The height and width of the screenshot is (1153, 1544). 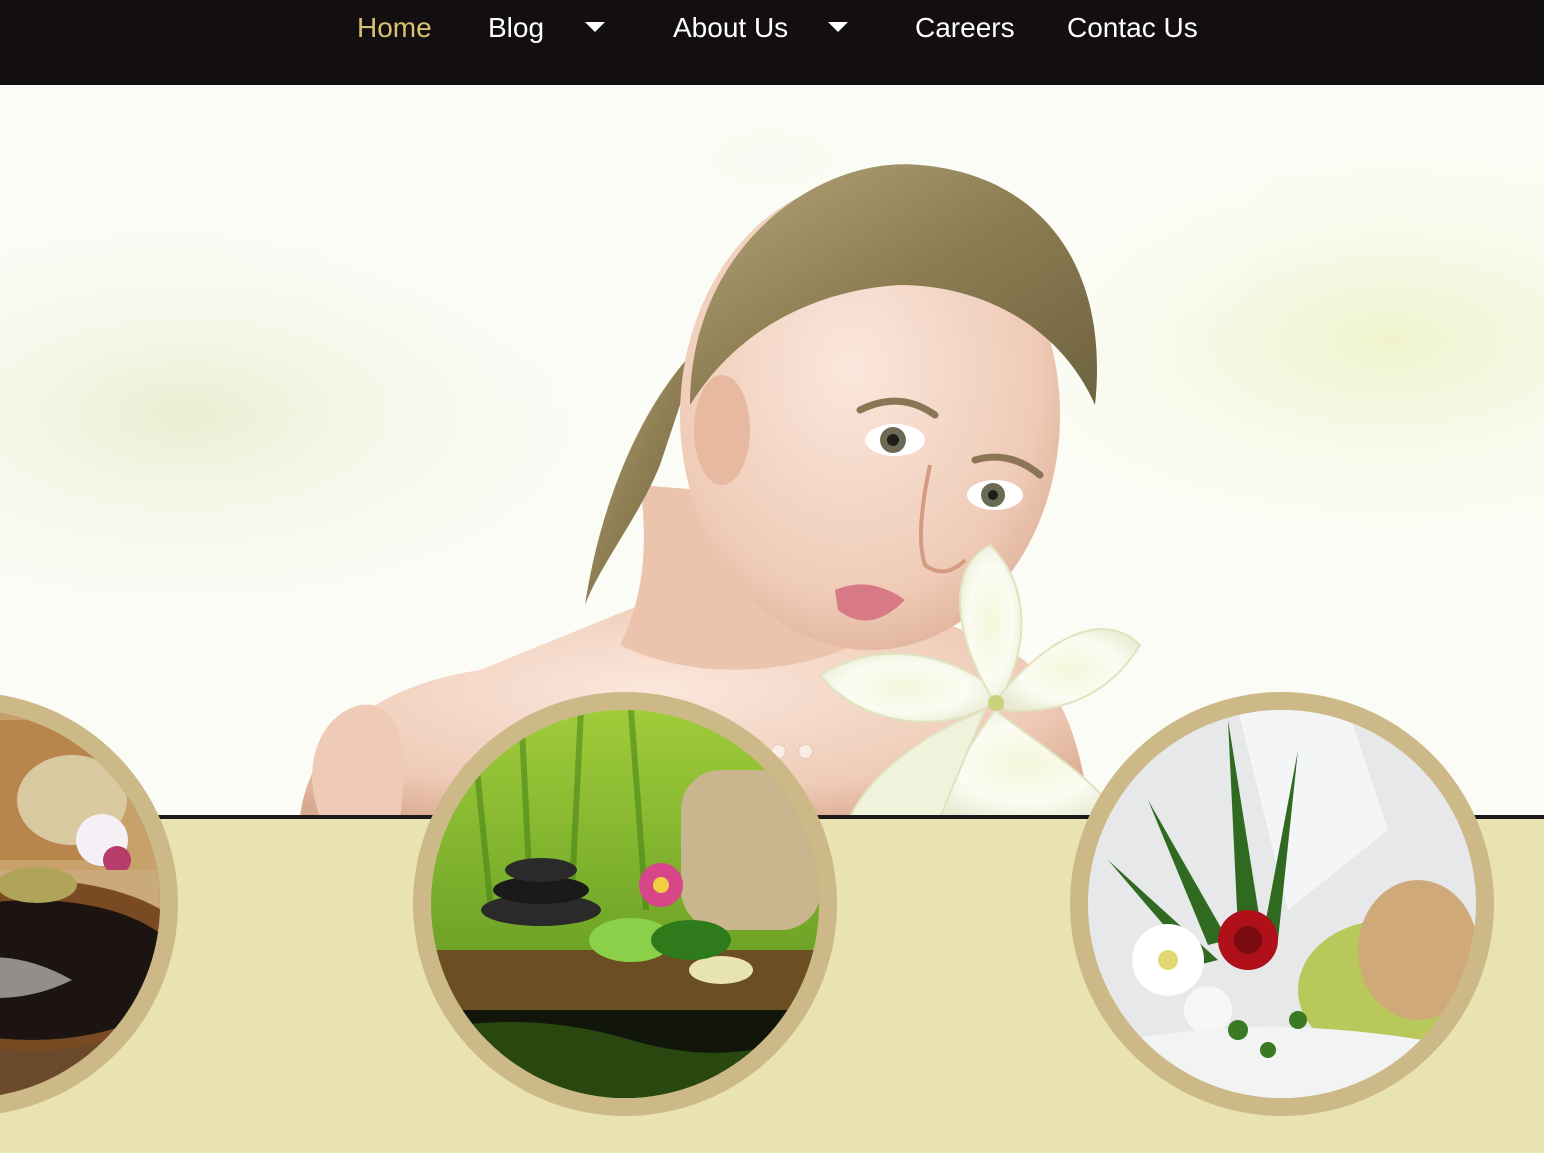 I want to click on spa-stones-towel-photo, so click(x=625, y=904).